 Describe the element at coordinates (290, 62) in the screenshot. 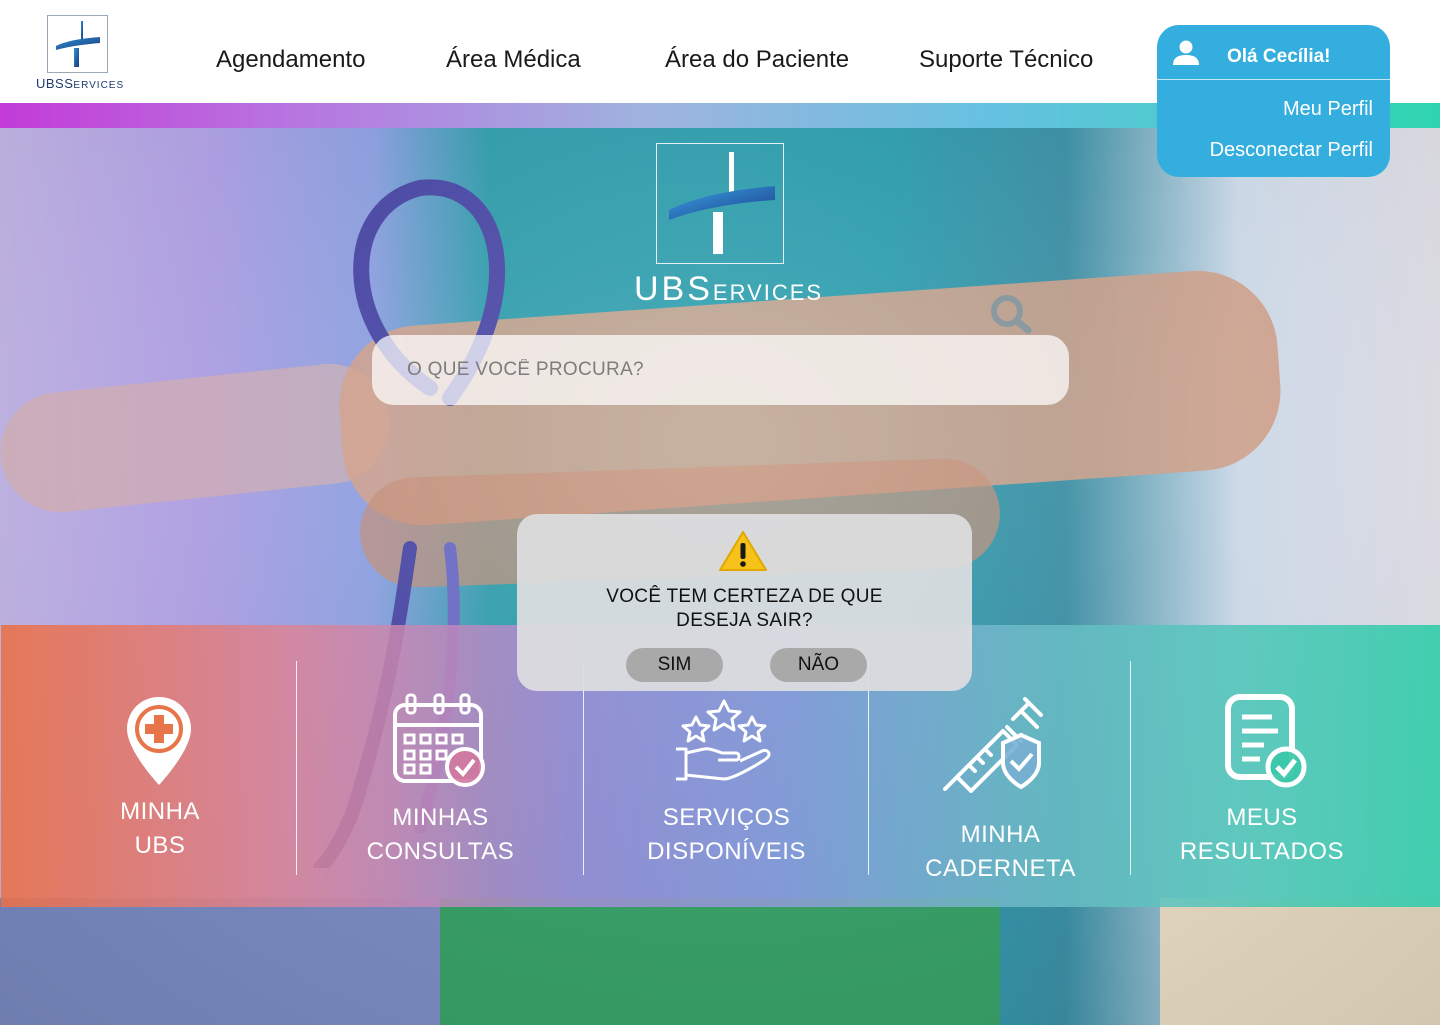

I see `nav-agendamento: Agendamento` at that location.